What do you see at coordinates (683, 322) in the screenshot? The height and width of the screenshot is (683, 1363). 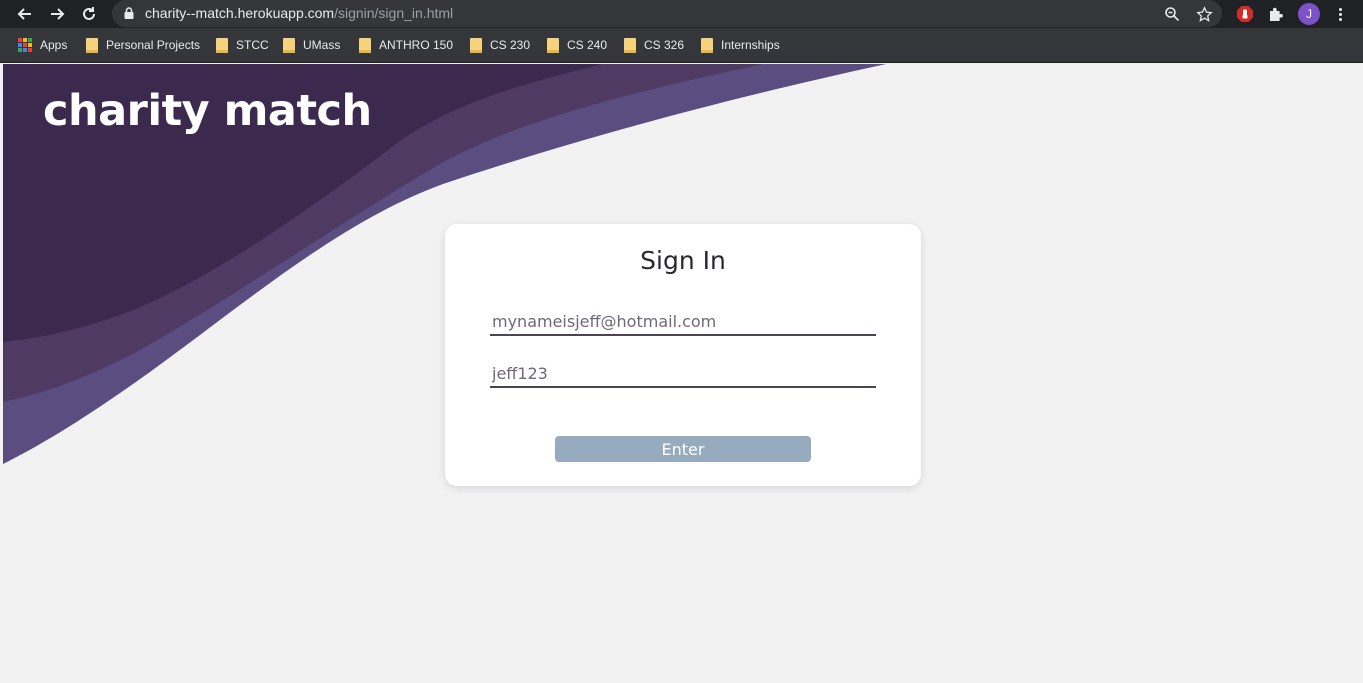 I see `email-field` at bounding box center [683, 322].